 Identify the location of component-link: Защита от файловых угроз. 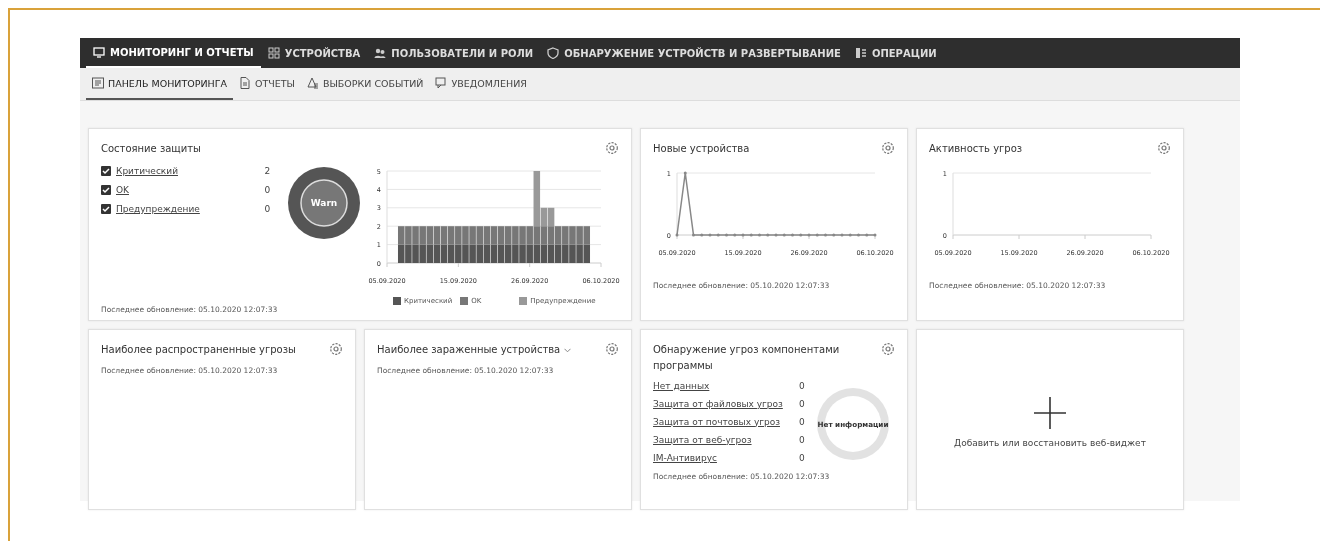
(726, 403).